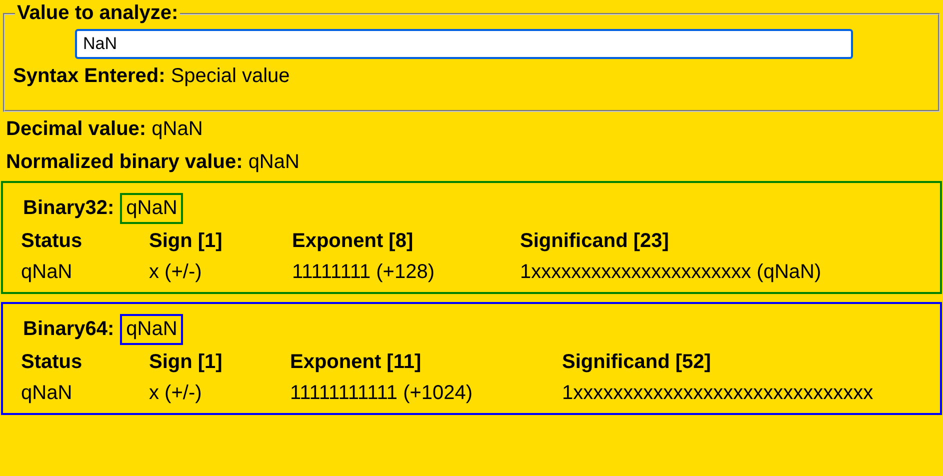 This screenshot has height=476, width=943. What do you see at coordinates (637, 362) in the screenshot?
I see `column-header: Significand [52]` at bounding box center [637, 362].